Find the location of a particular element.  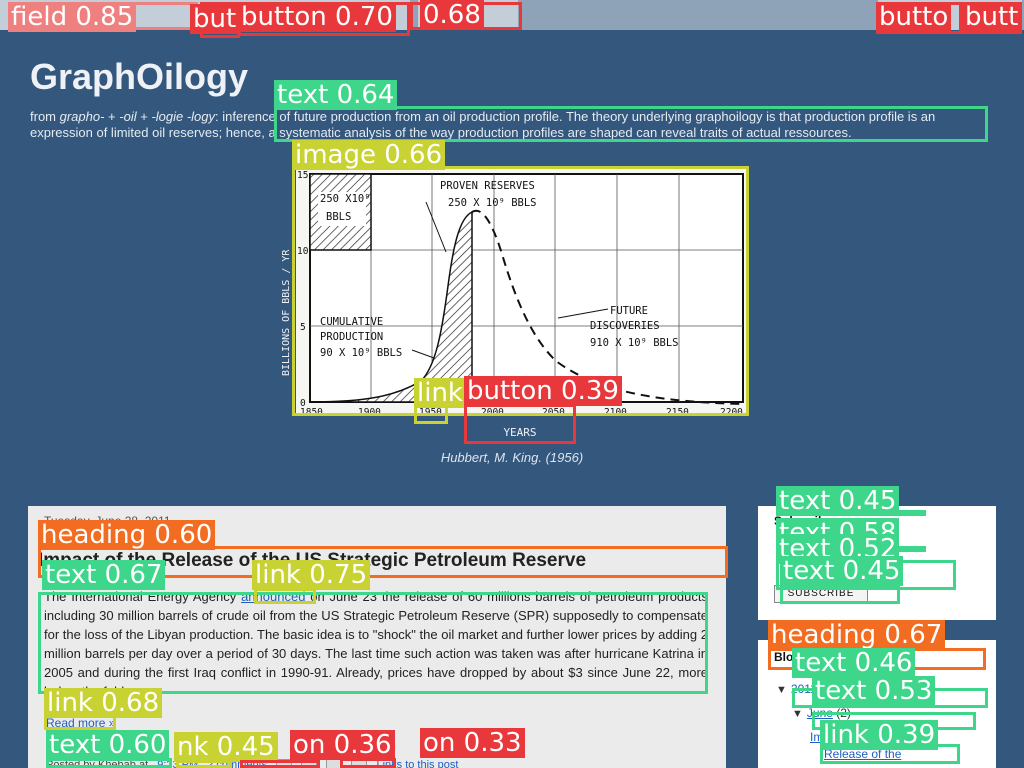

ann-proven-line2: 250 X 10⁹ BBLS is located at coordinates (492, 203).